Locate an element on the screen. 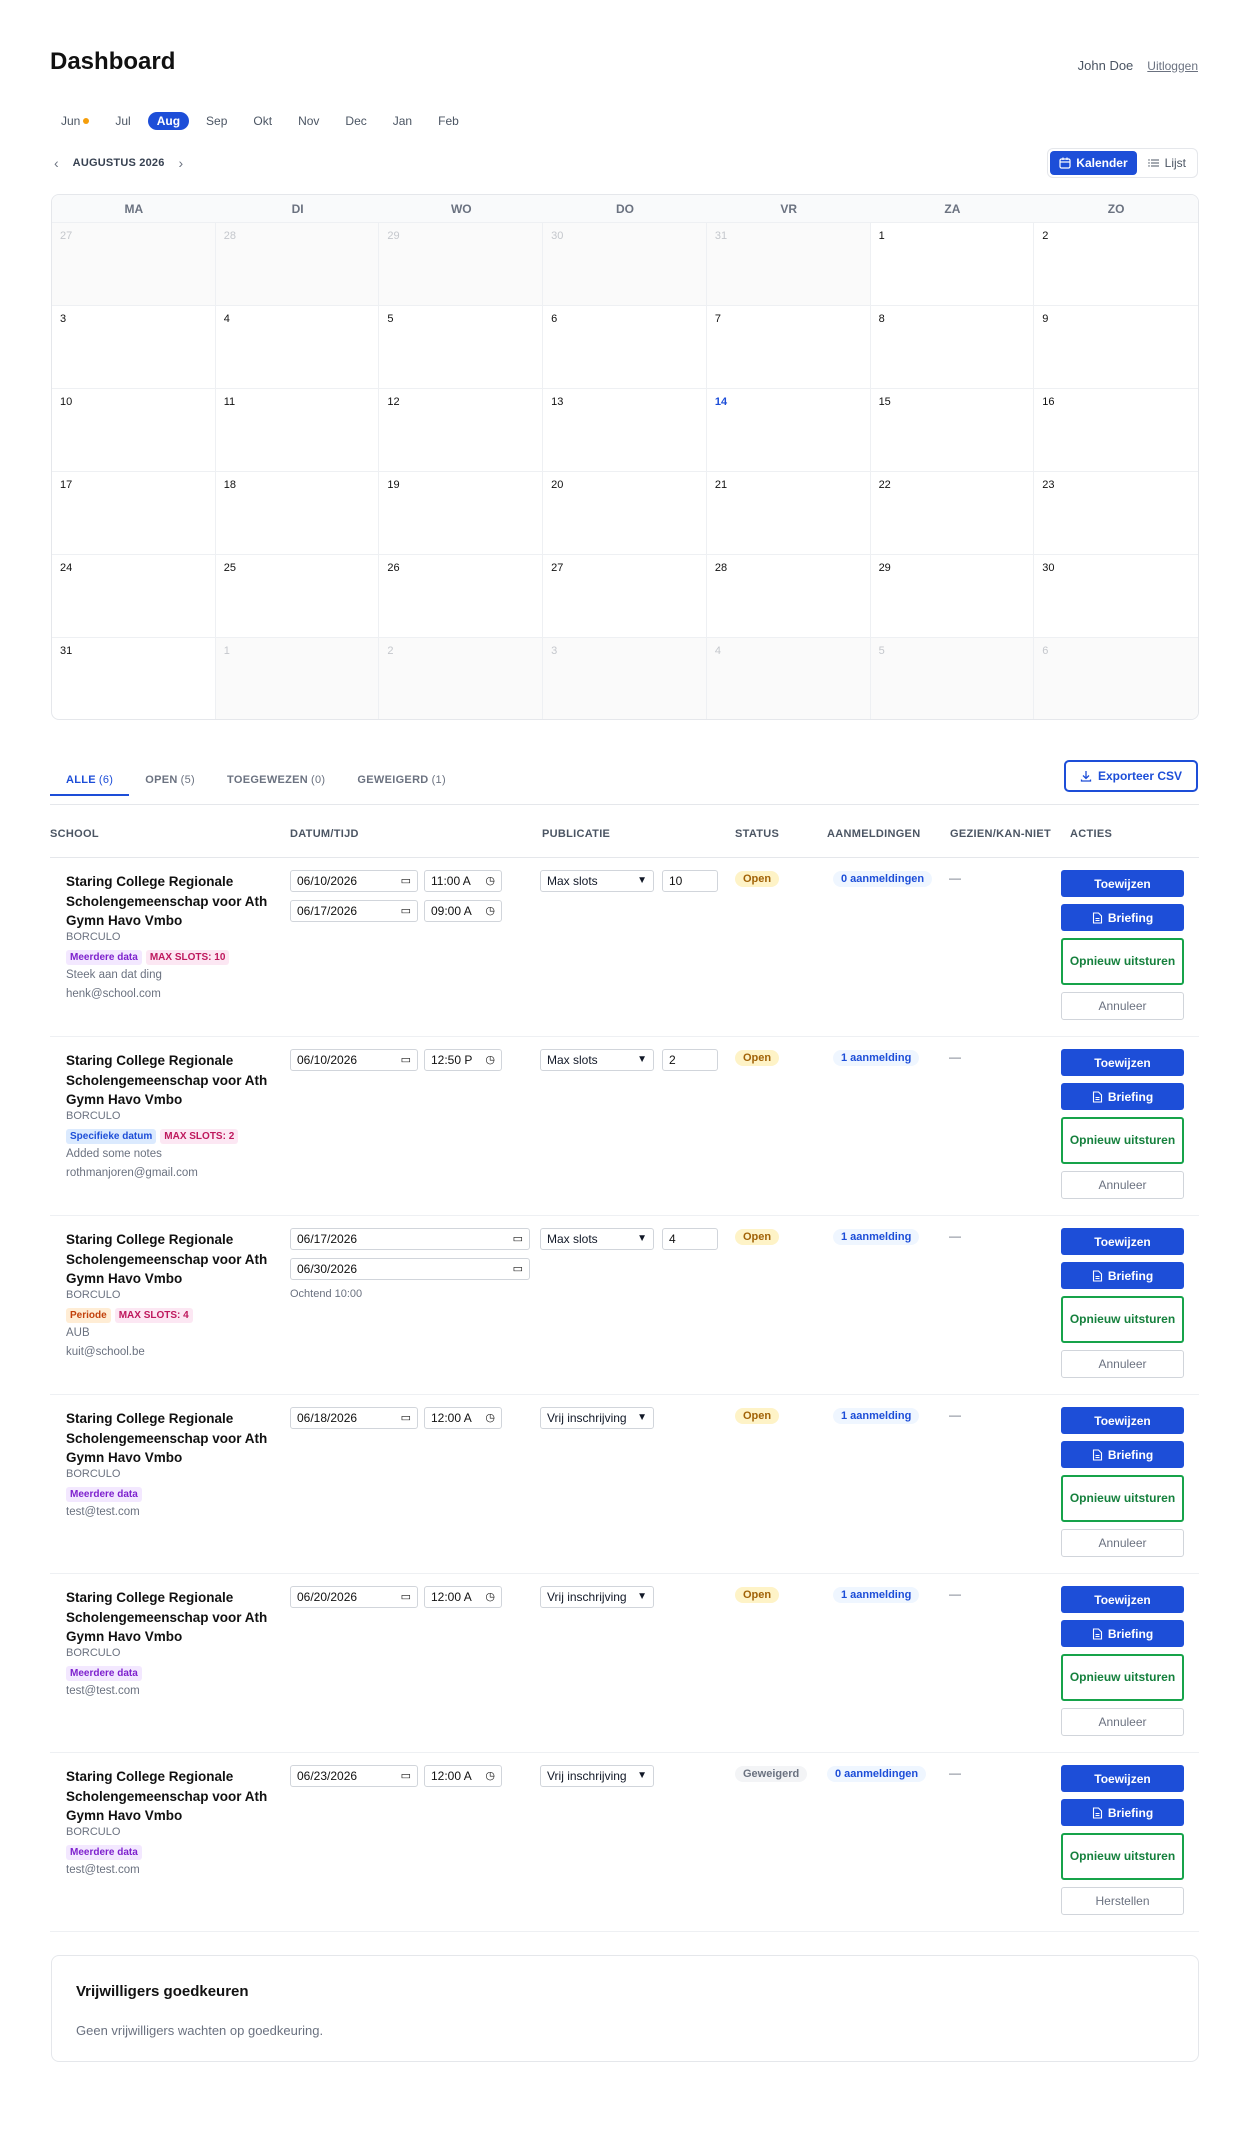  max-slots-input: 4 is located at coordinates (690, 1239).